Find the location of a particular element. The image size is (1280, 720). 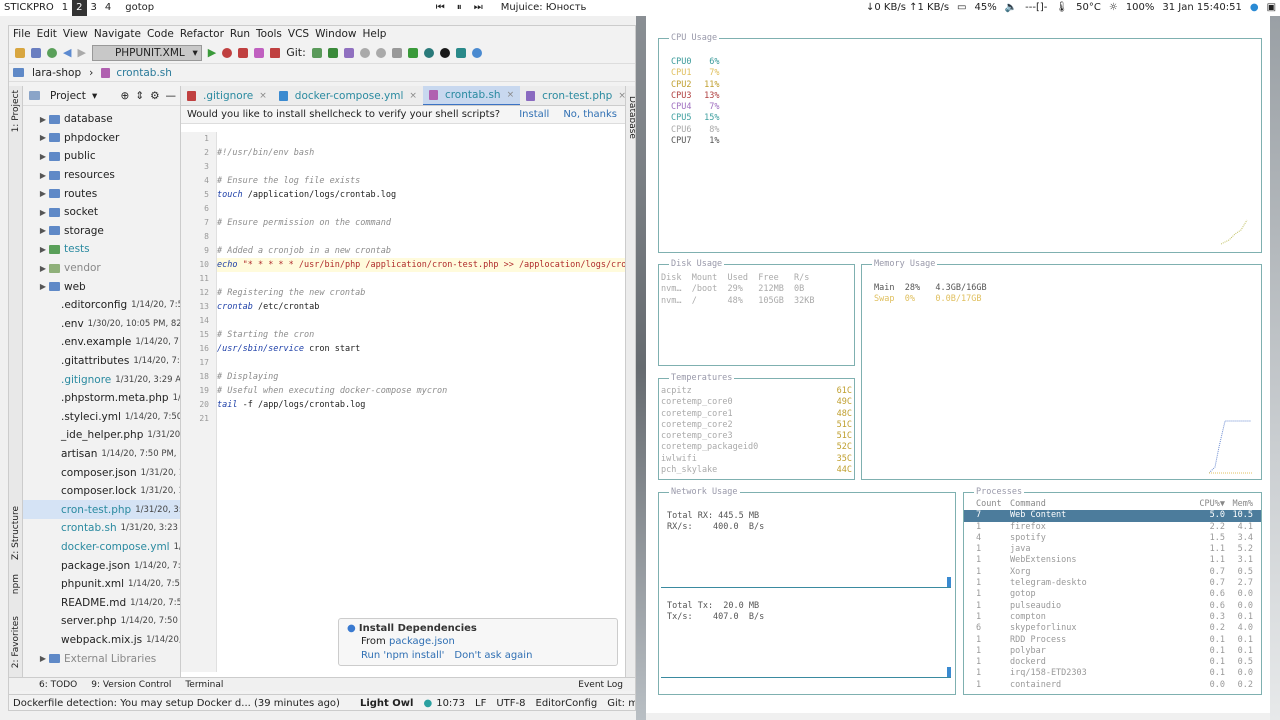

tree-row: ▶ phpdocker is located at coordinates (101, 138).